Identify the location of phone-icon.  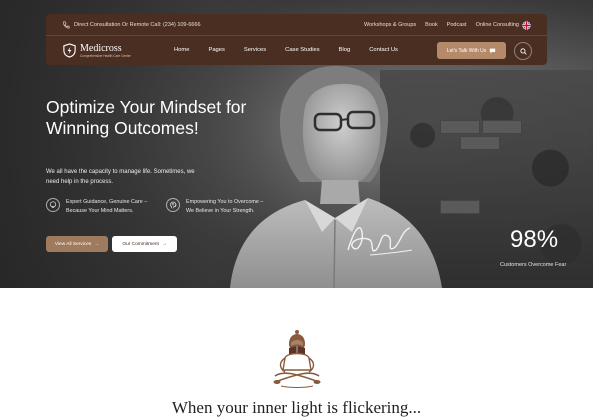
(66, 25).